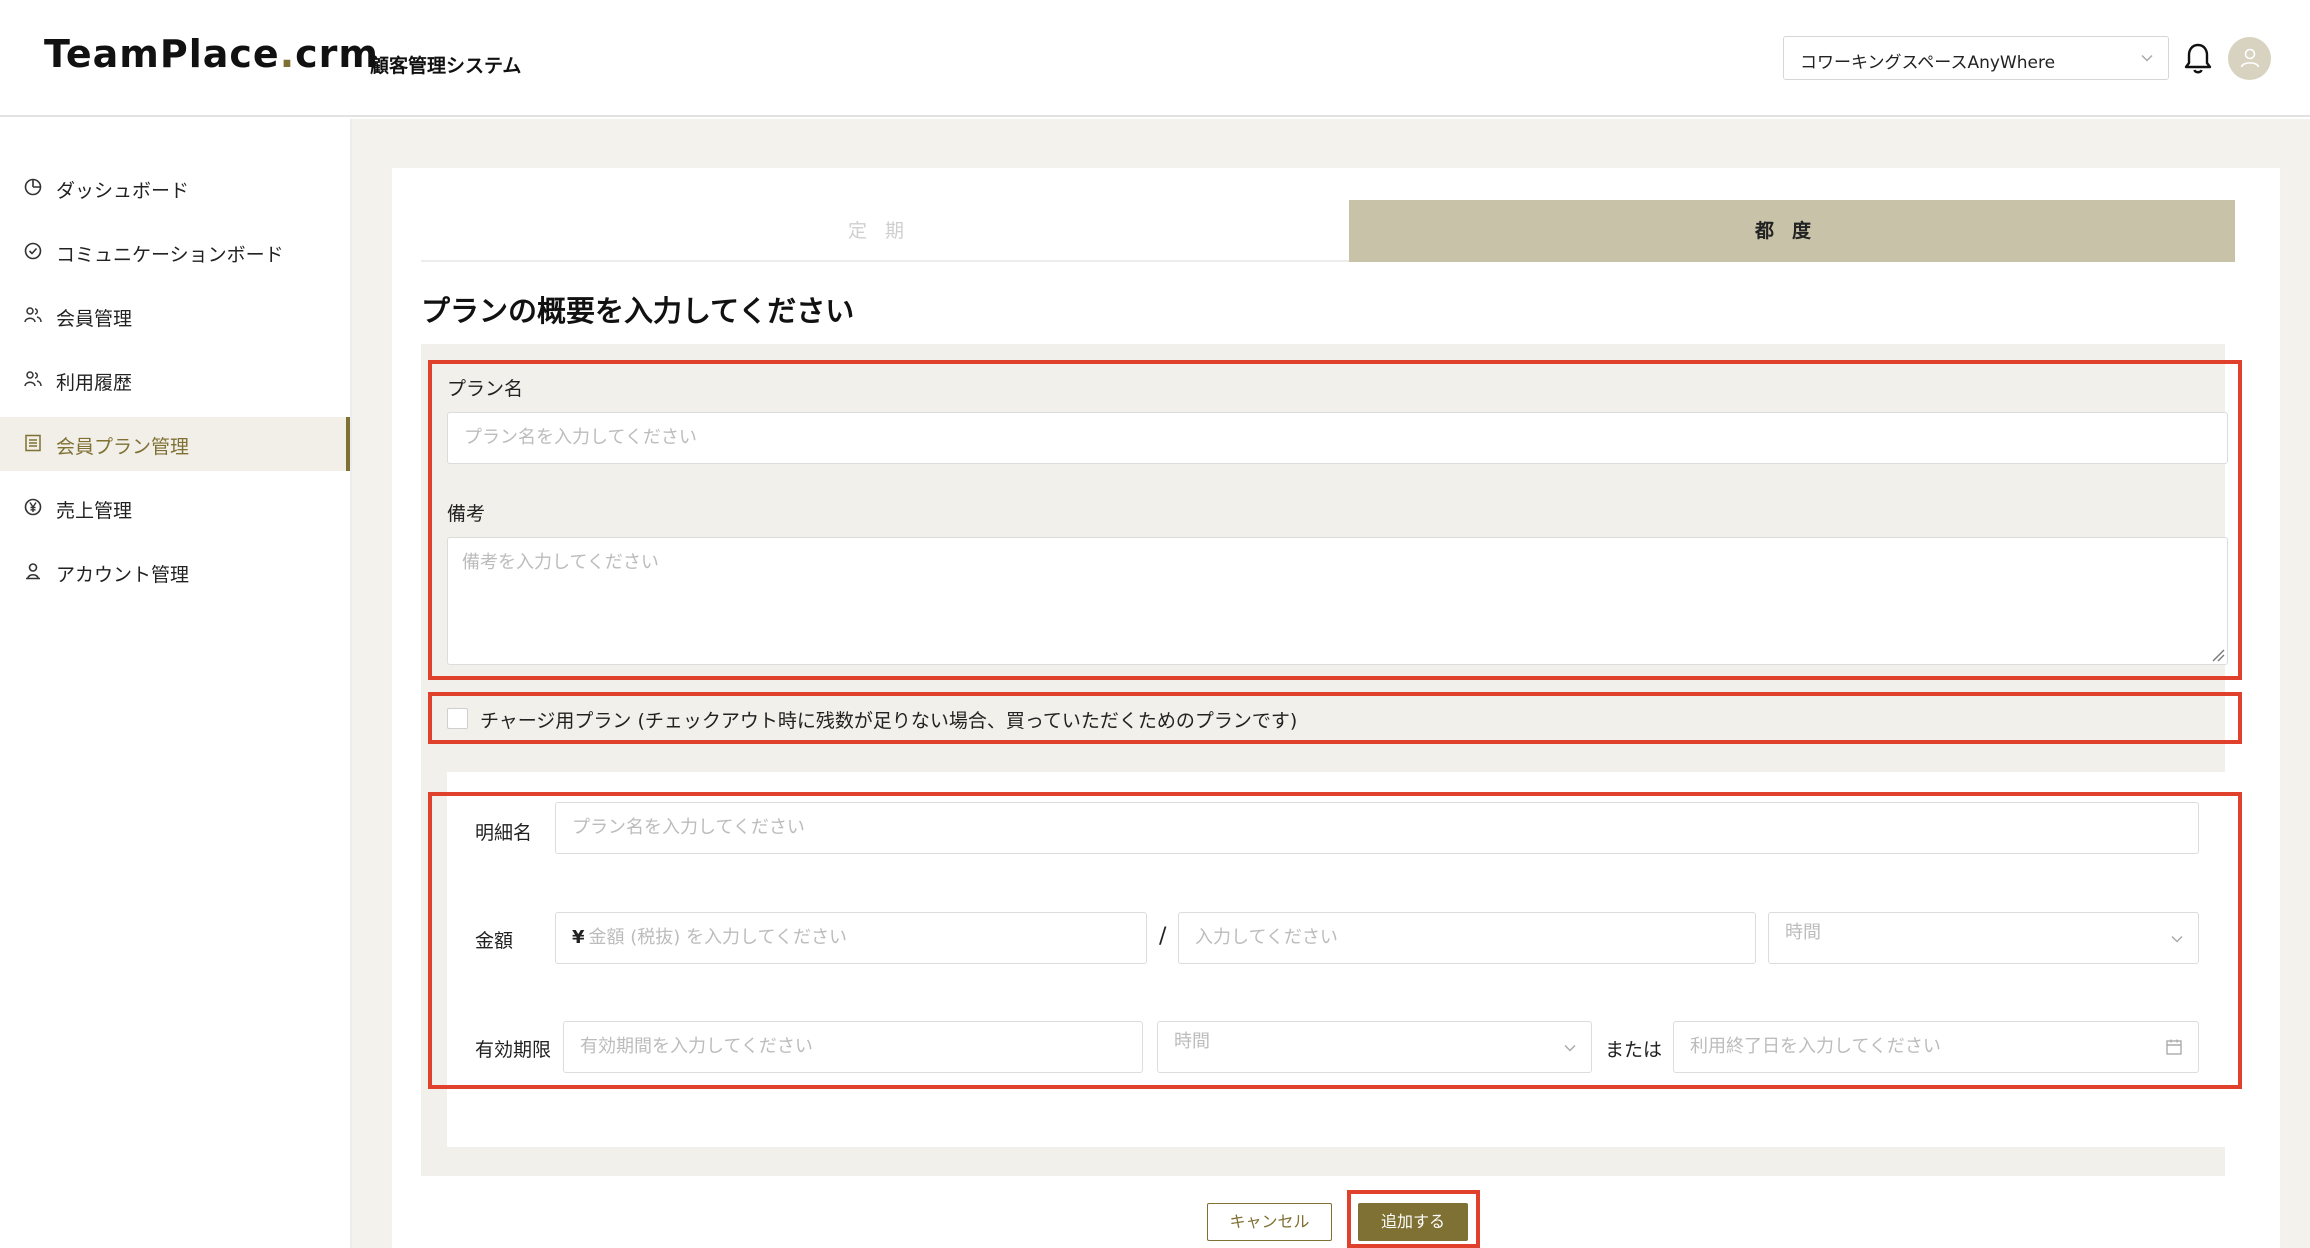 The width and height of the screenshot is (2310, 1248). I want to click on user-avatar, so click(2249, 58).